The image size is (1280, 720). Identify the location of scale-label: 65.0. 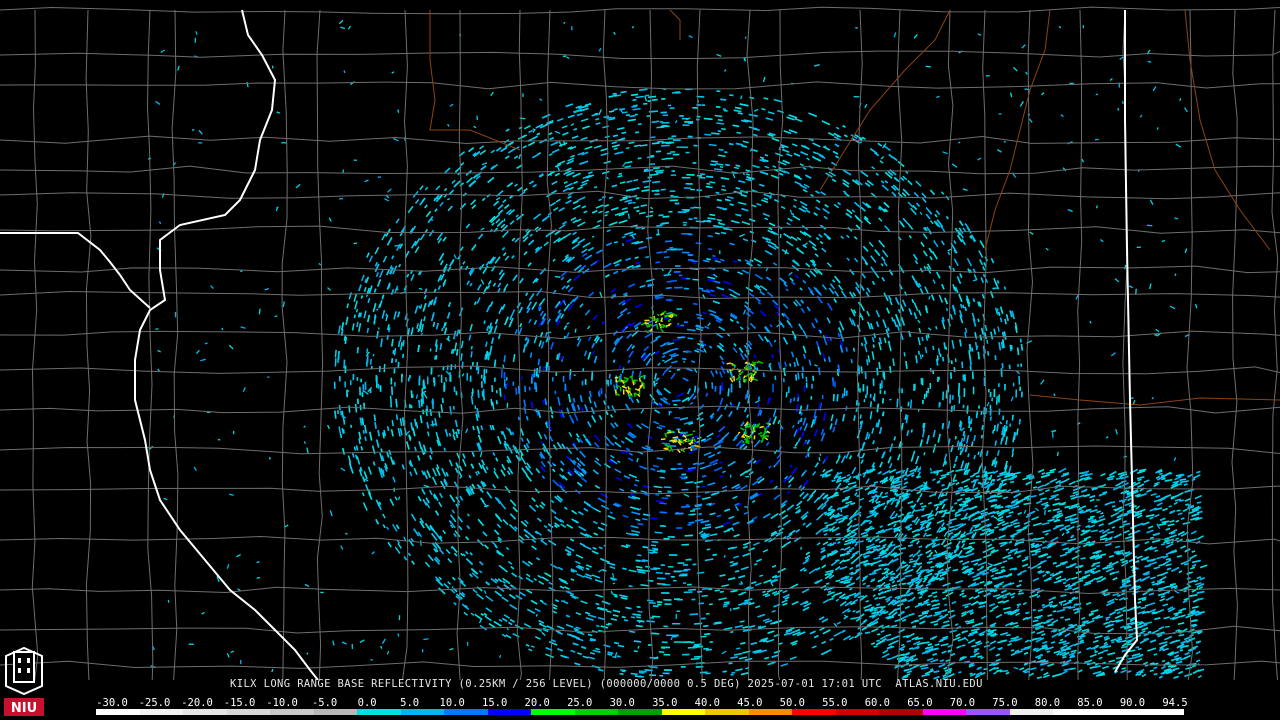
(920, 703).